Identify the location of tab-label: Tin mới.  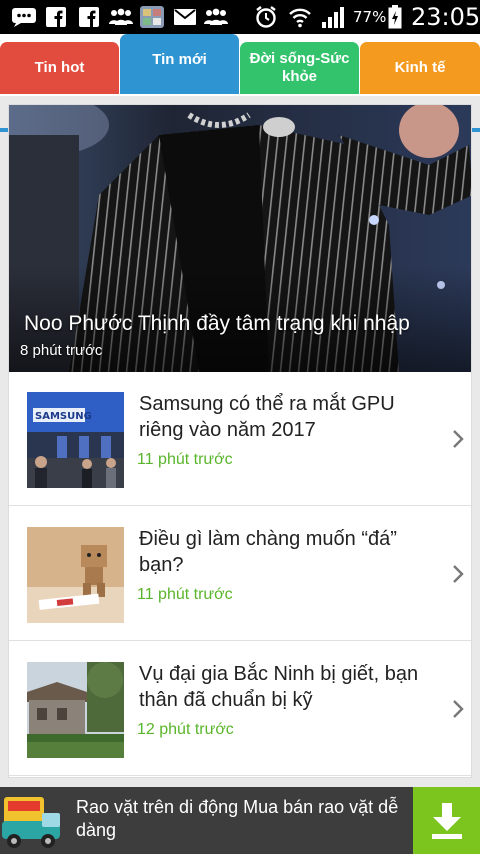
(179, 59).